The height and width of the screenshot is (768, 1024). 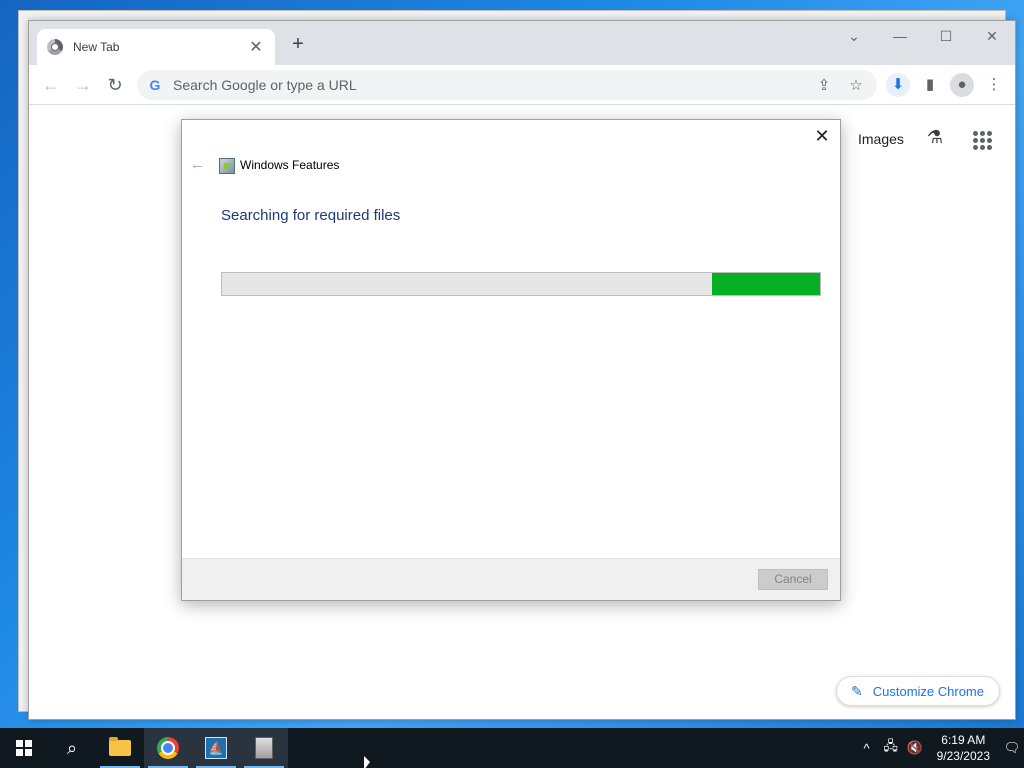 What do you see at coordinates (311, 215) in the screenshot?
I see `dialog-heading: Searching for required files` at bounding box center [311, 215].